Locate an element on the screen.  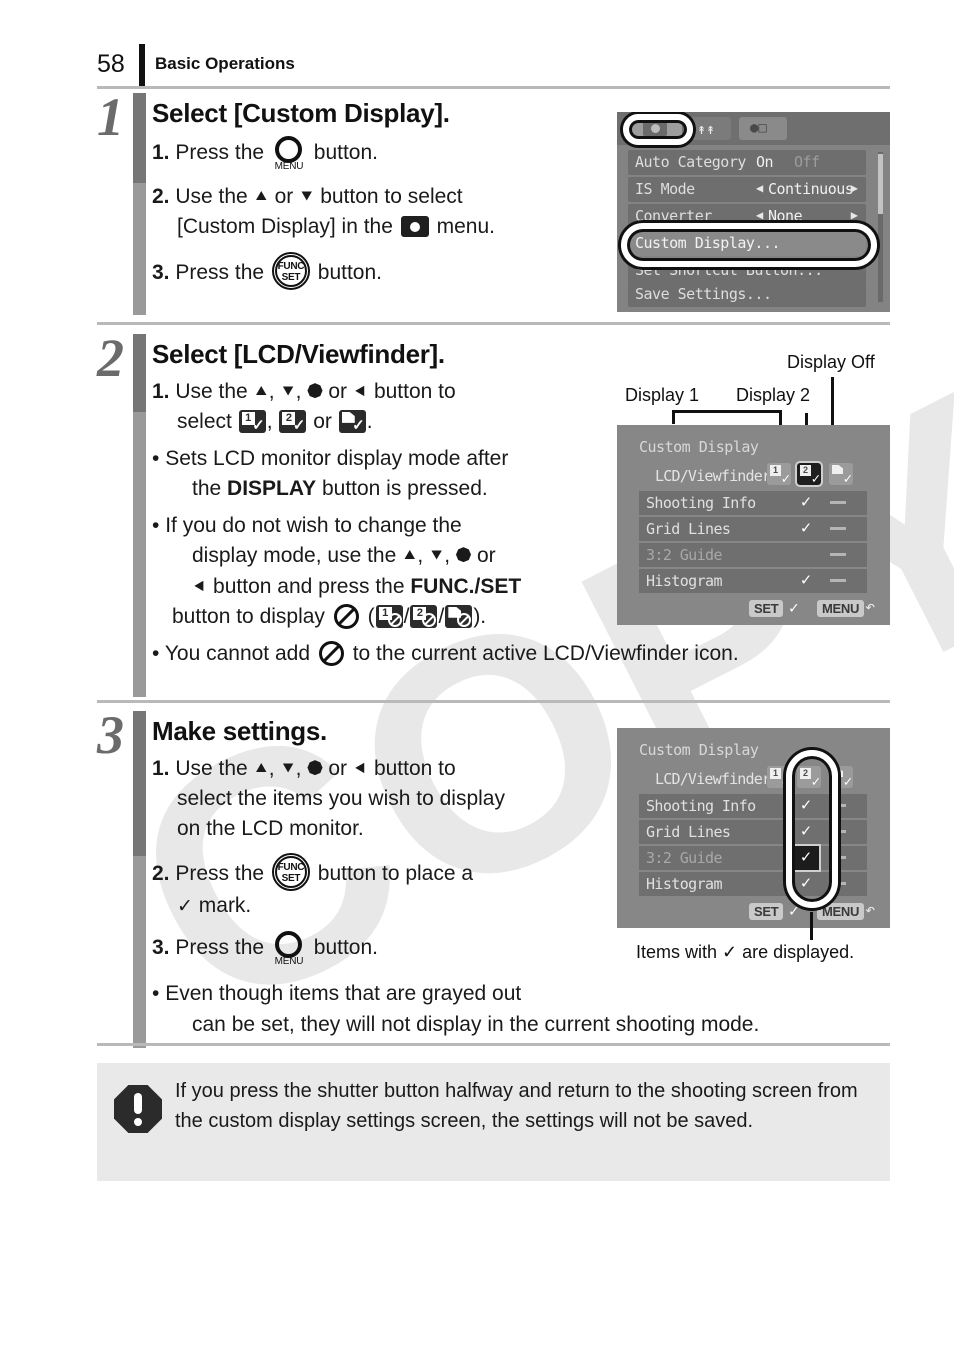
menu-row-is-mode: IS Mode ◀ Continuous ▶ is located at coordinates (747, 189).